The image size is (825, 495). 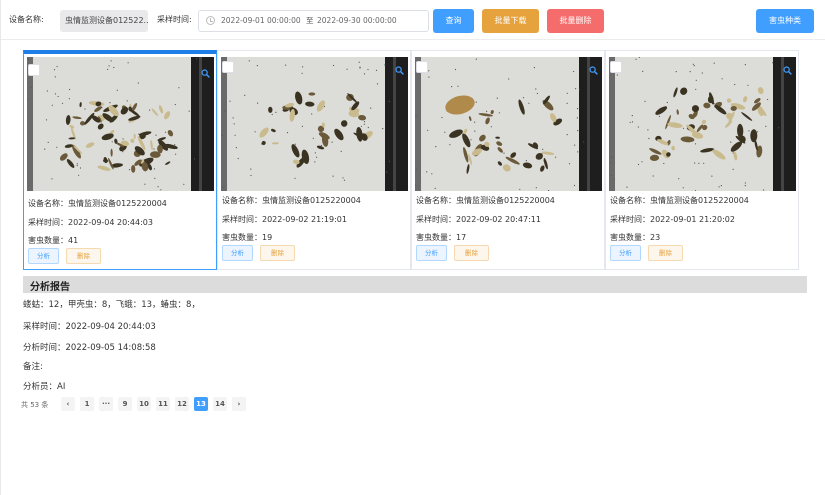 I want to click on report-analysis-time: 分析时间：2022-09-05 14:08:58, so click(x=89, y=348).